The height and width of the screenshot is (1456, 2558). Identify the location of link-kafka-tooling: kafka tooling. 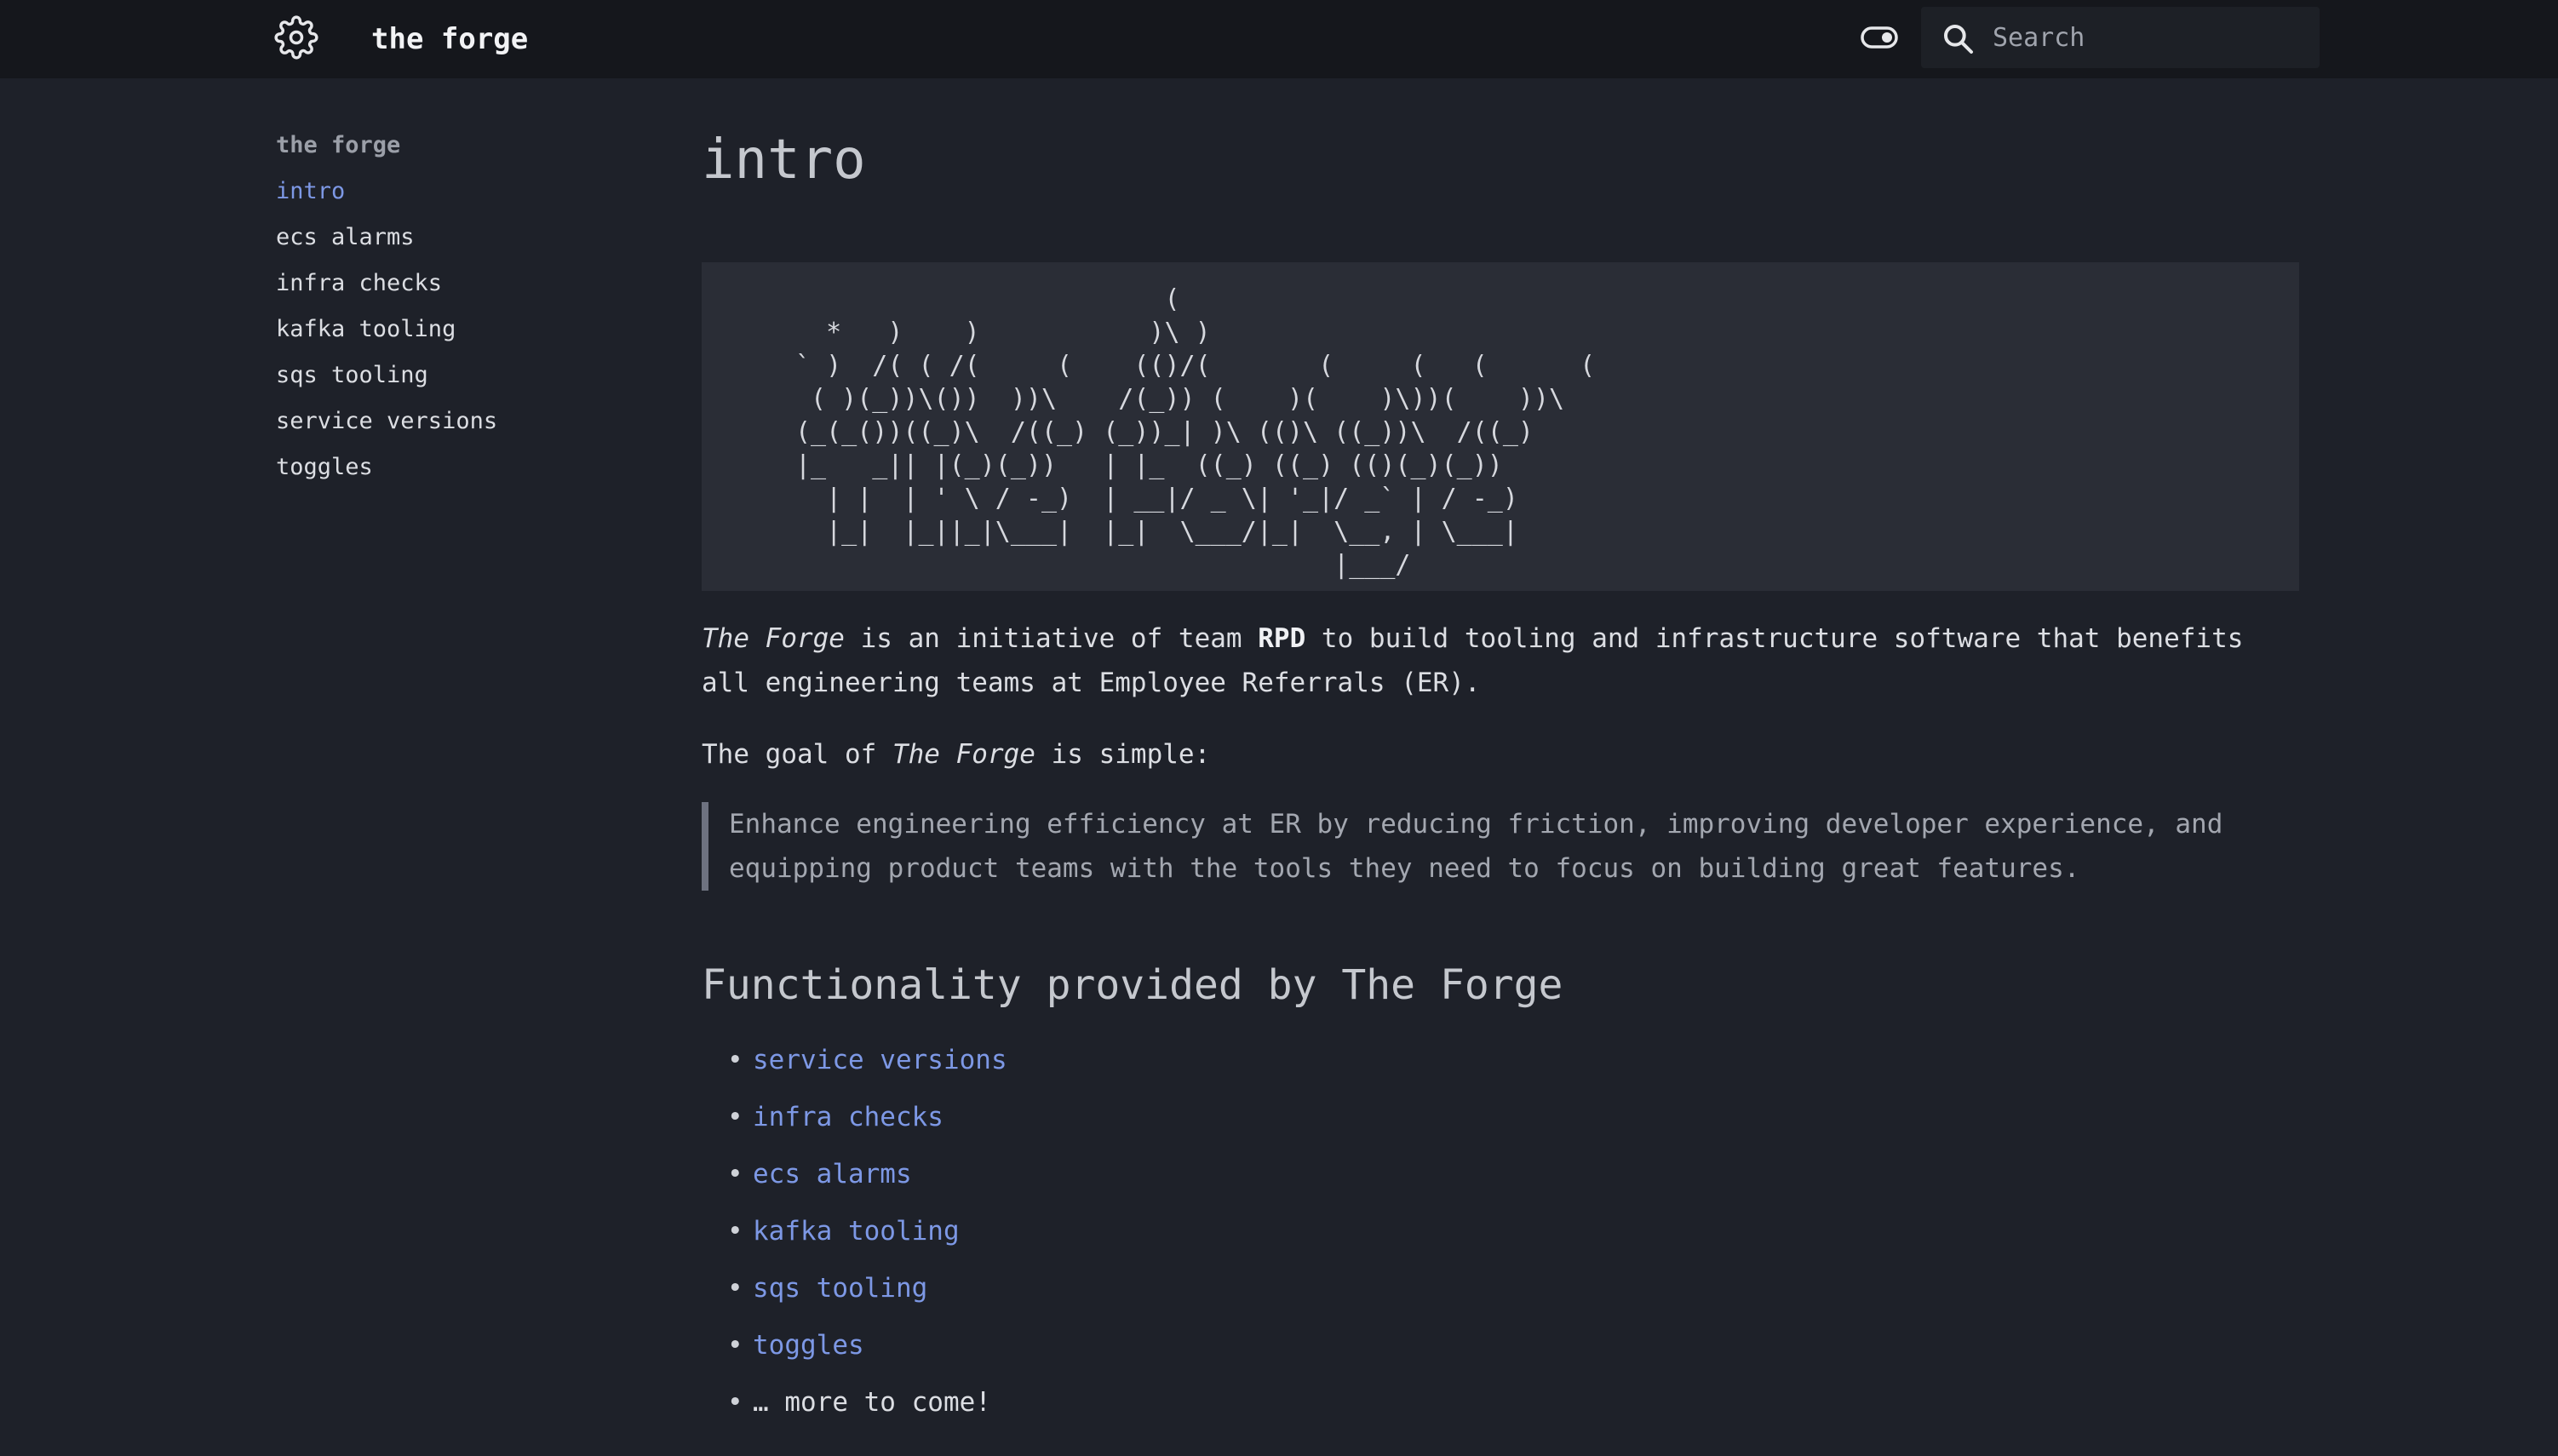
(857, 1232).